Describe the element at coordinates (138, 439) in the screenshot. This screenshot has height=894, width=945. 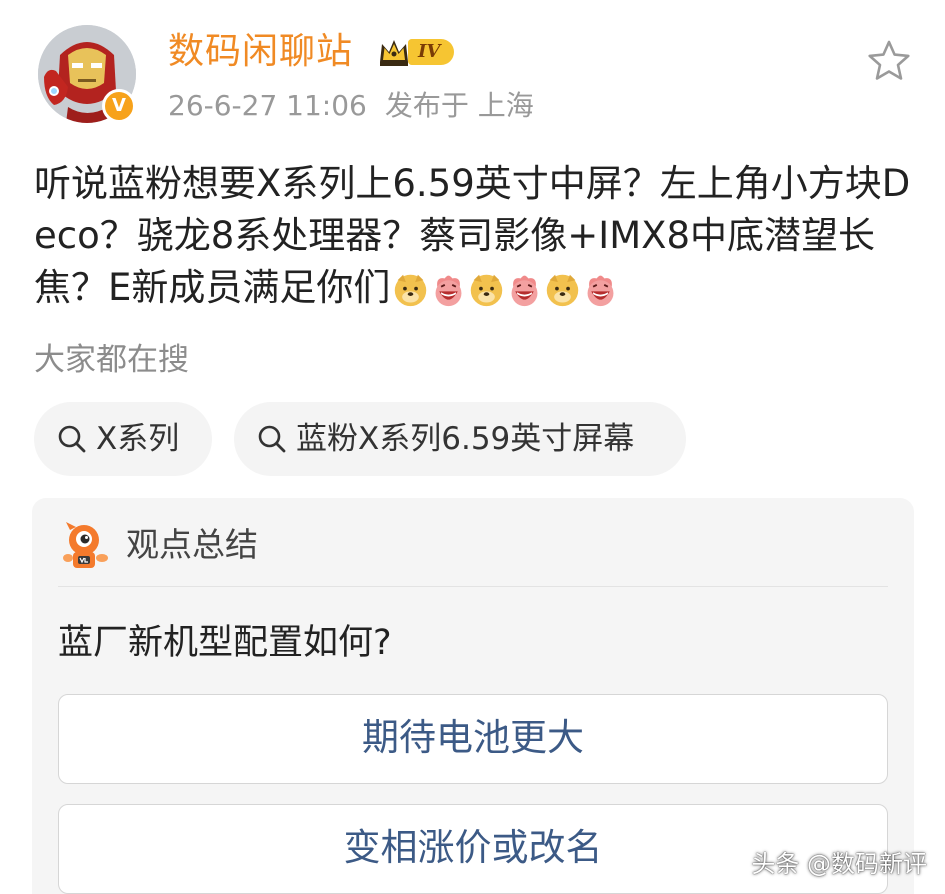
I see `search-chip-label: X系列` at that location.